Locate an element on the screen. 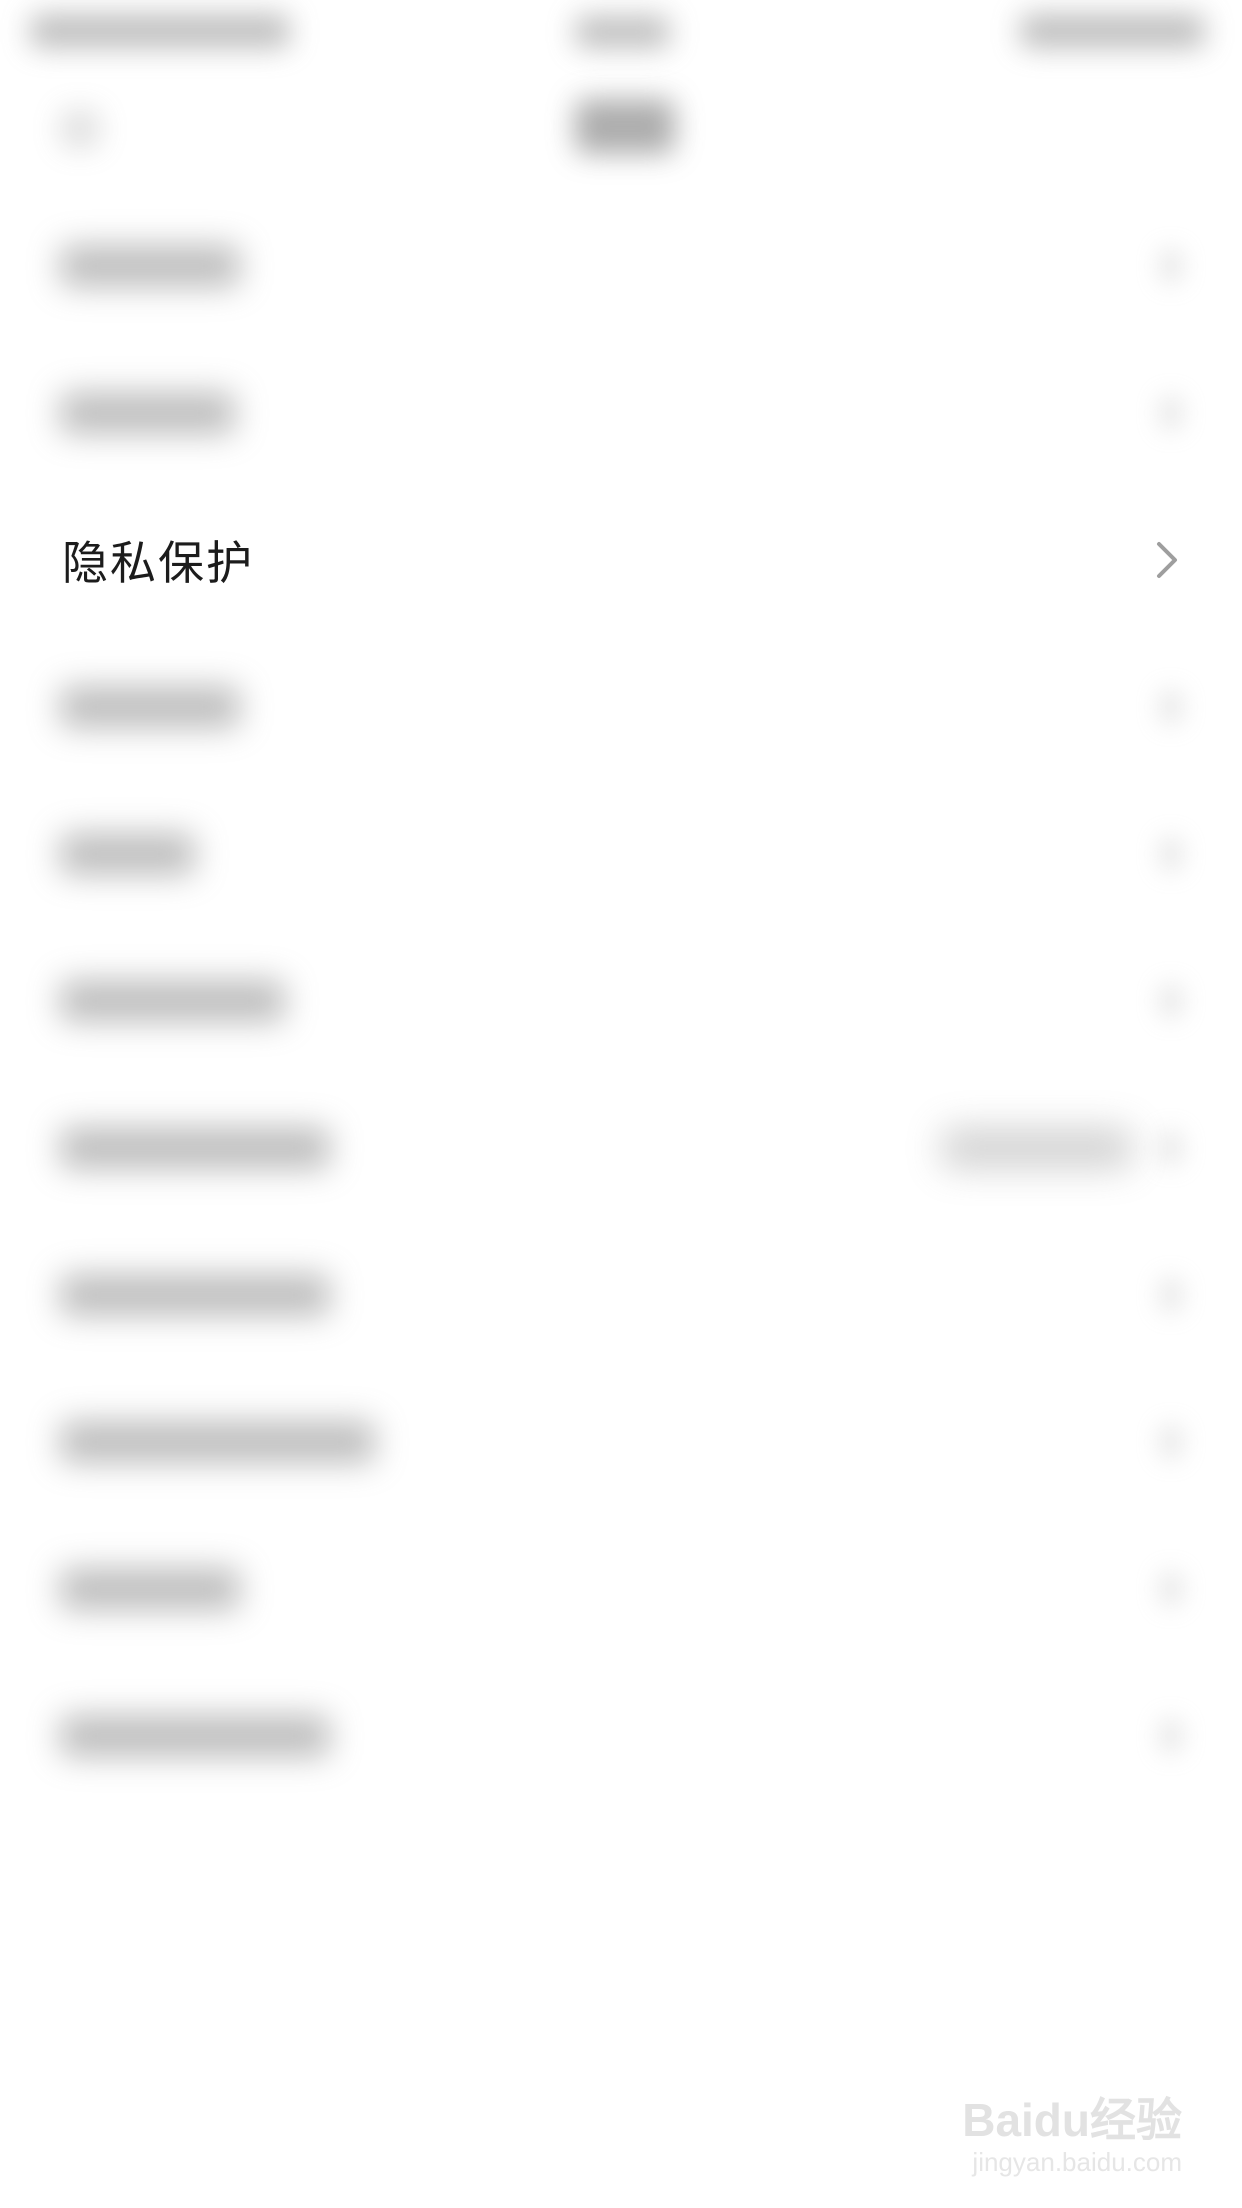 Image resolution: width=1242 pixels, height=2208 pixels. status-time-blur is located at coordinates (622, 32).